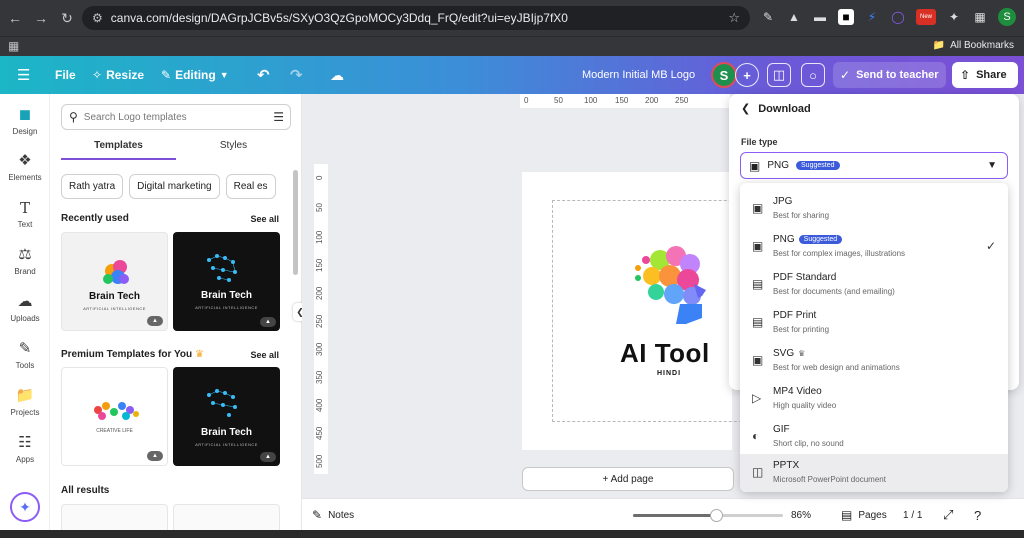 Image resolution: width=1024 pixels, height=538 pixels. What do you see at coordinates (15, 18) in the screenshot?
I see `back-icon: ←` at bounding box center [15, 18].